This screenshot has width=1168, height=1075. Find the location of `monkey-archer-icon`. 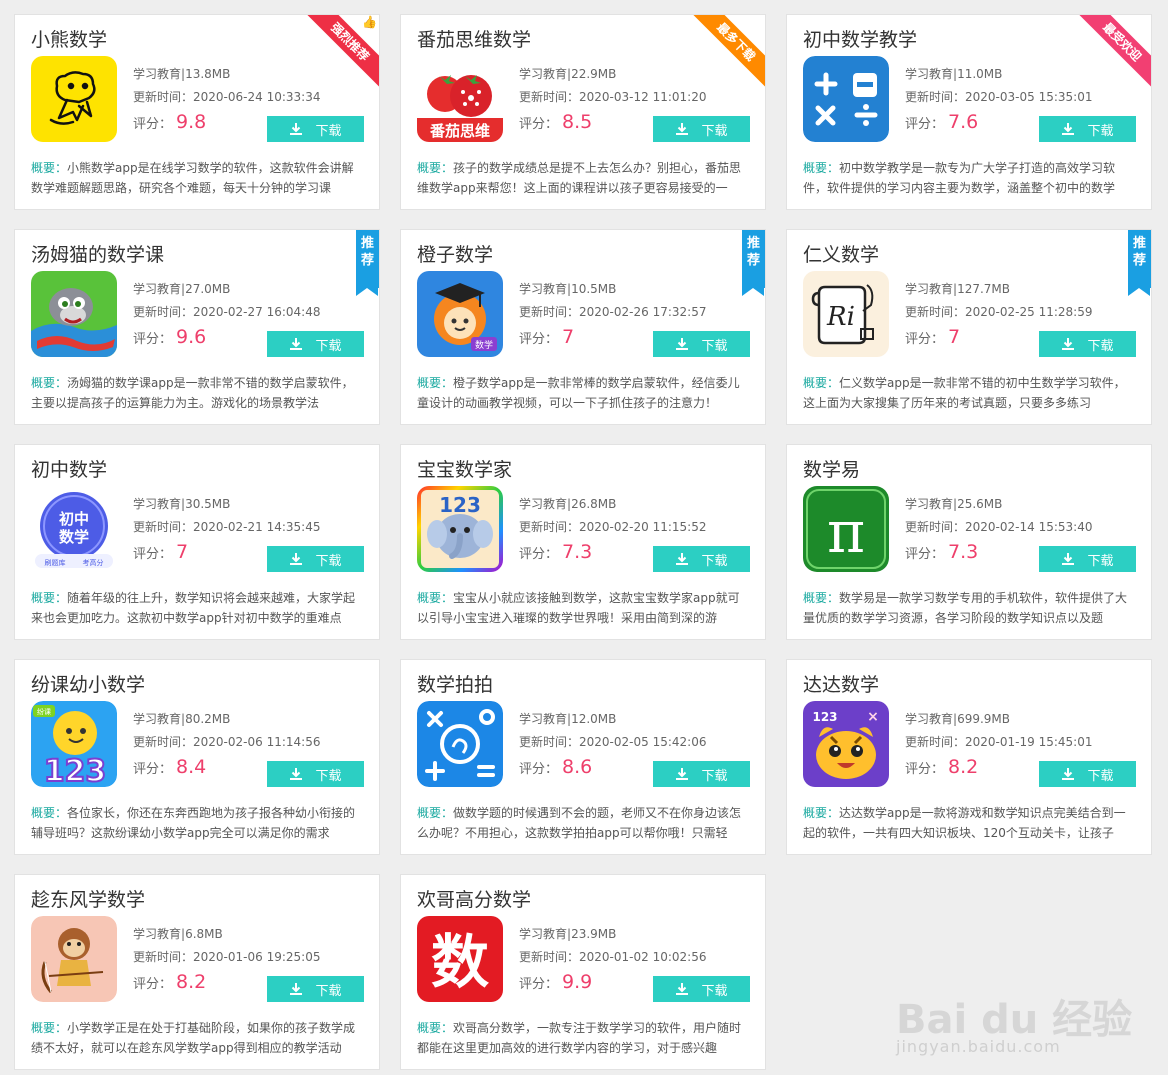

monkey-archer-icon is located at coordinates (74, 959).